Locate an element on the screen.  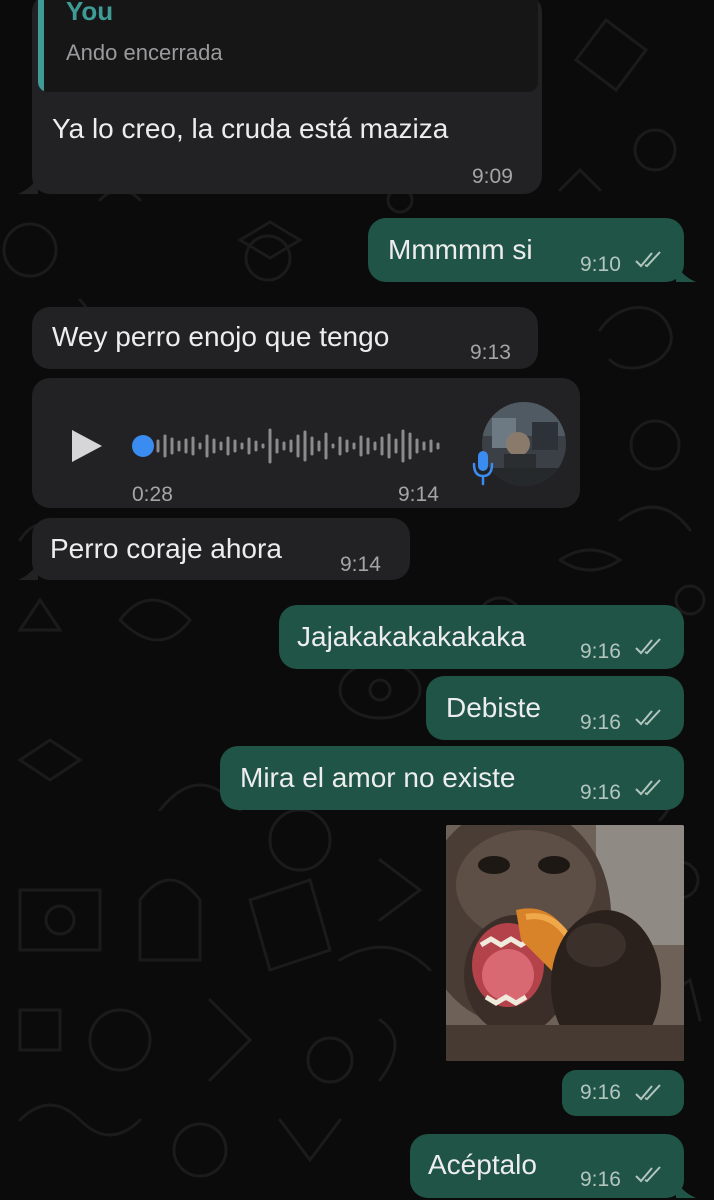
message-text: Ya lo creo, la cruda está maziza is located at coordinates (250, 128).